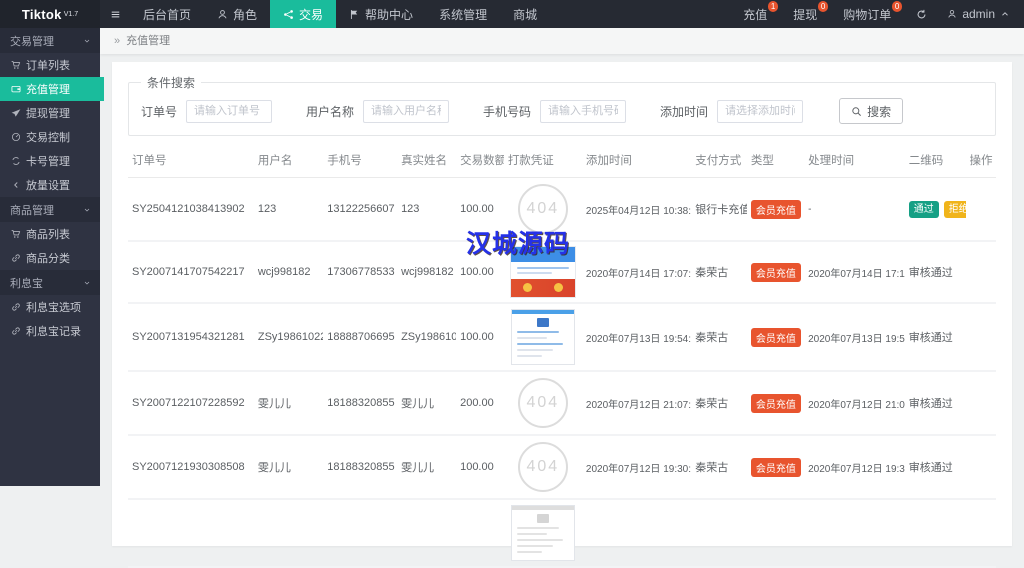  Describe the element at coordinates (480, 403) in the screenshot. I see `cell-amount: 200.00` at that location.